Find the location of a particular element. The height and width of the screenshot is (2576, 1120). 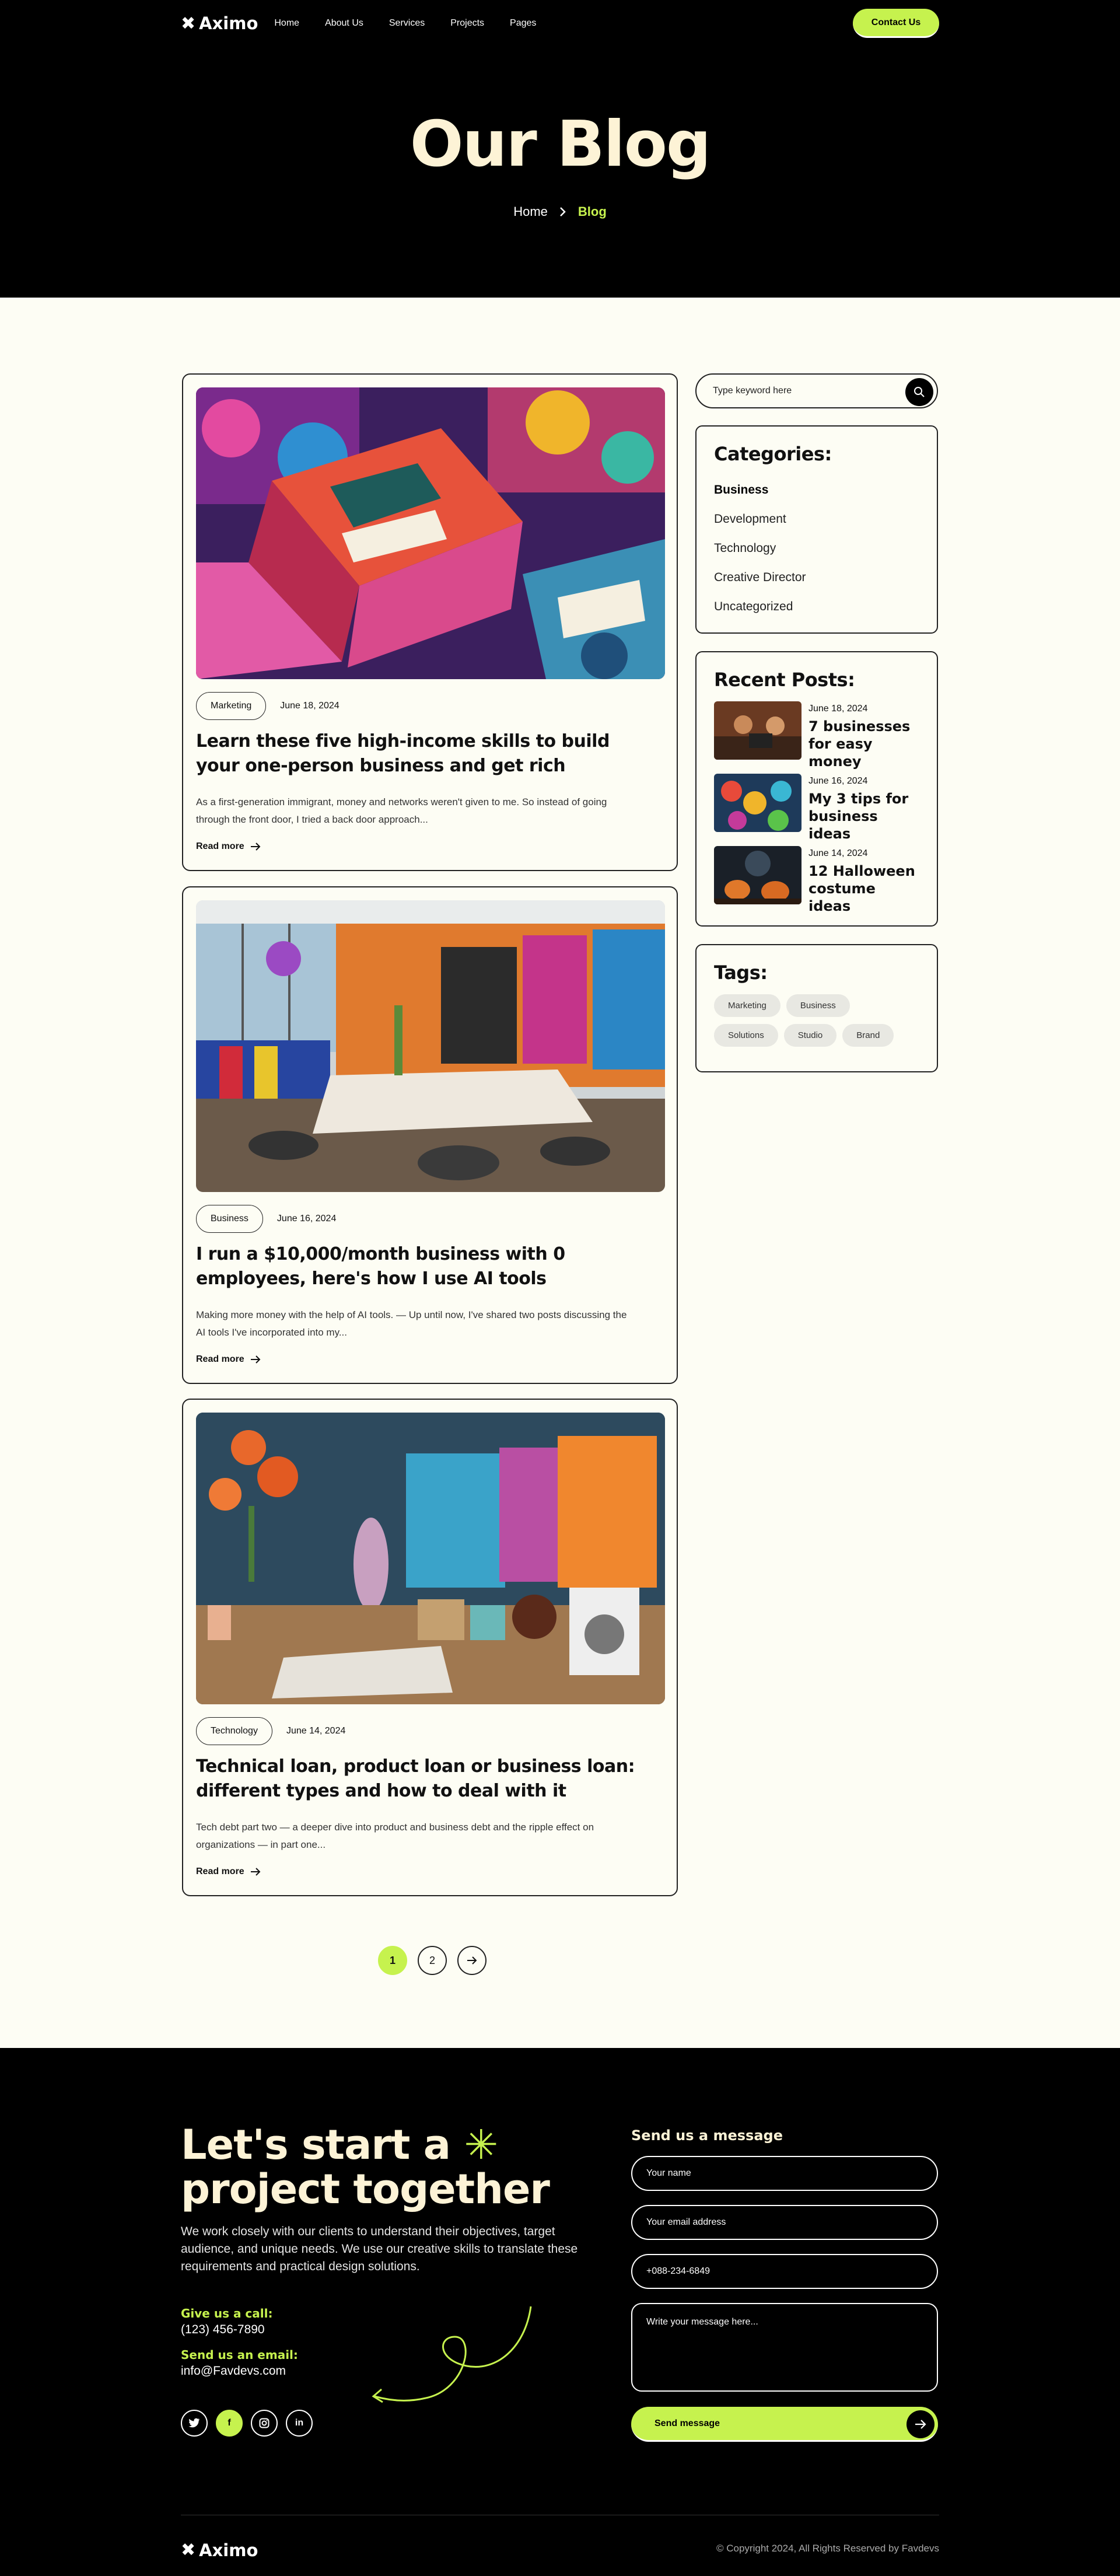

search-button is located at coordinates (919, 392).